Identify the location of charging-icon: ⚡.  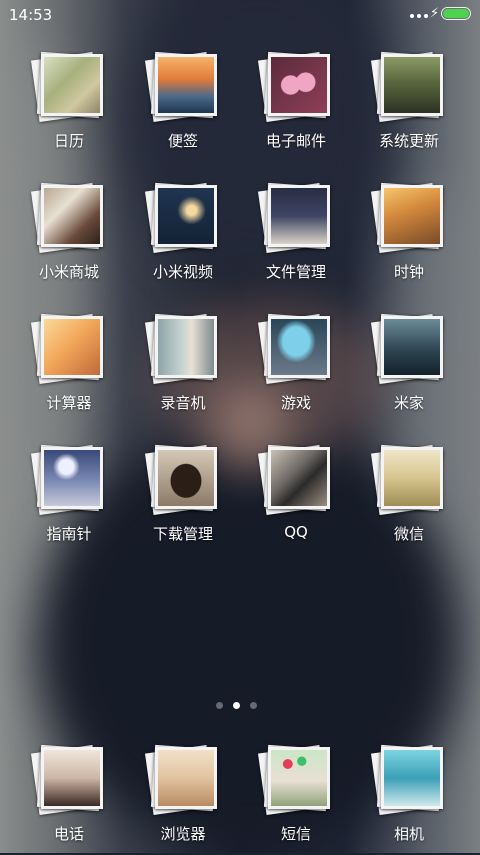
(435, 13).